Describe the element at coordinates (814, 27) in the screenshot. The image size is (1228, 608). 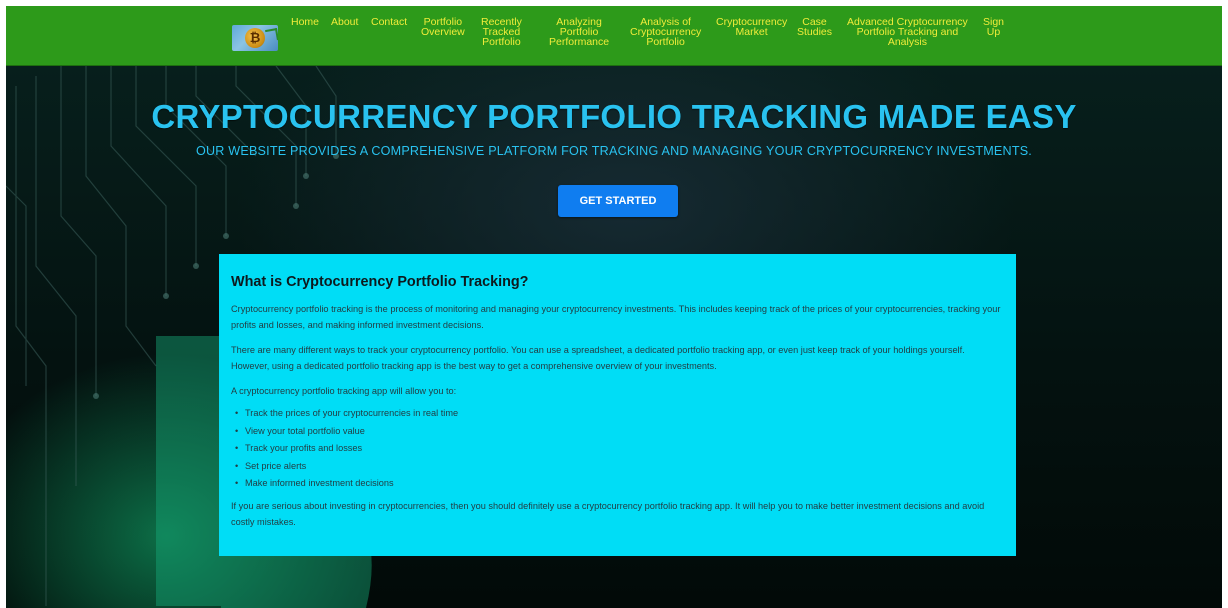
I see `nav-case-studies: Case Studies` at that location.